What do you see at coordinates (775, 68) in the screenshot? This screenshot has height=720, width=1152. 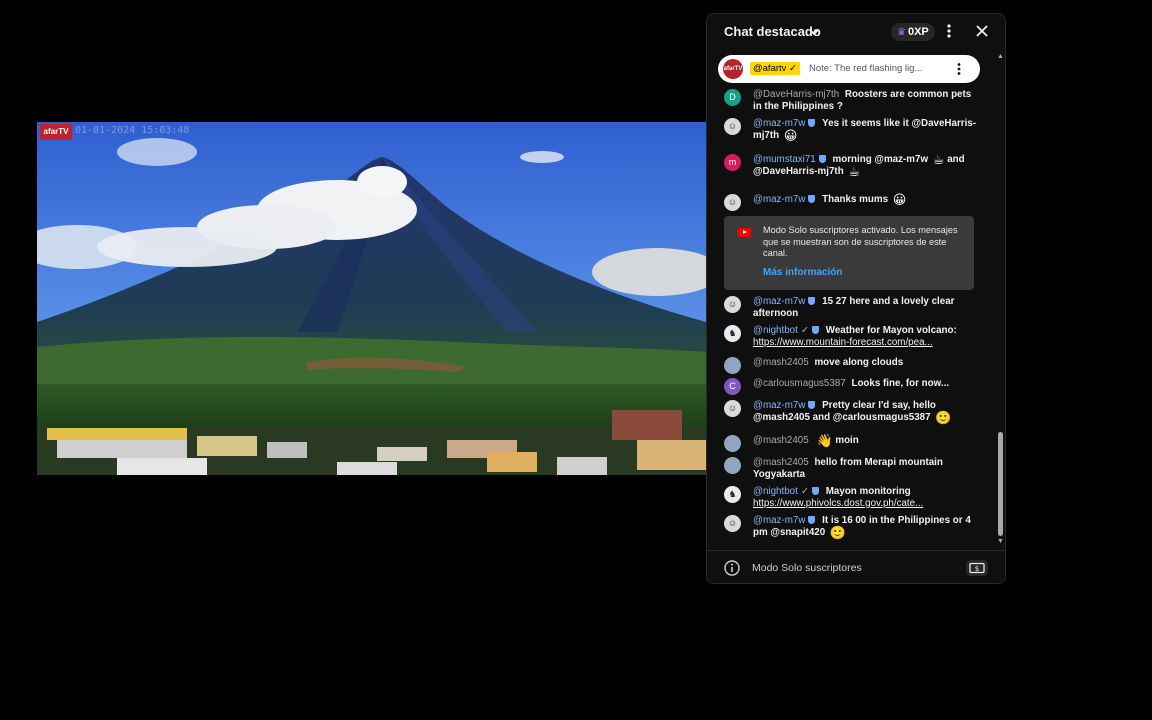 I see `pinned-author: @afartv ✓` at bounding box center [775, 68].